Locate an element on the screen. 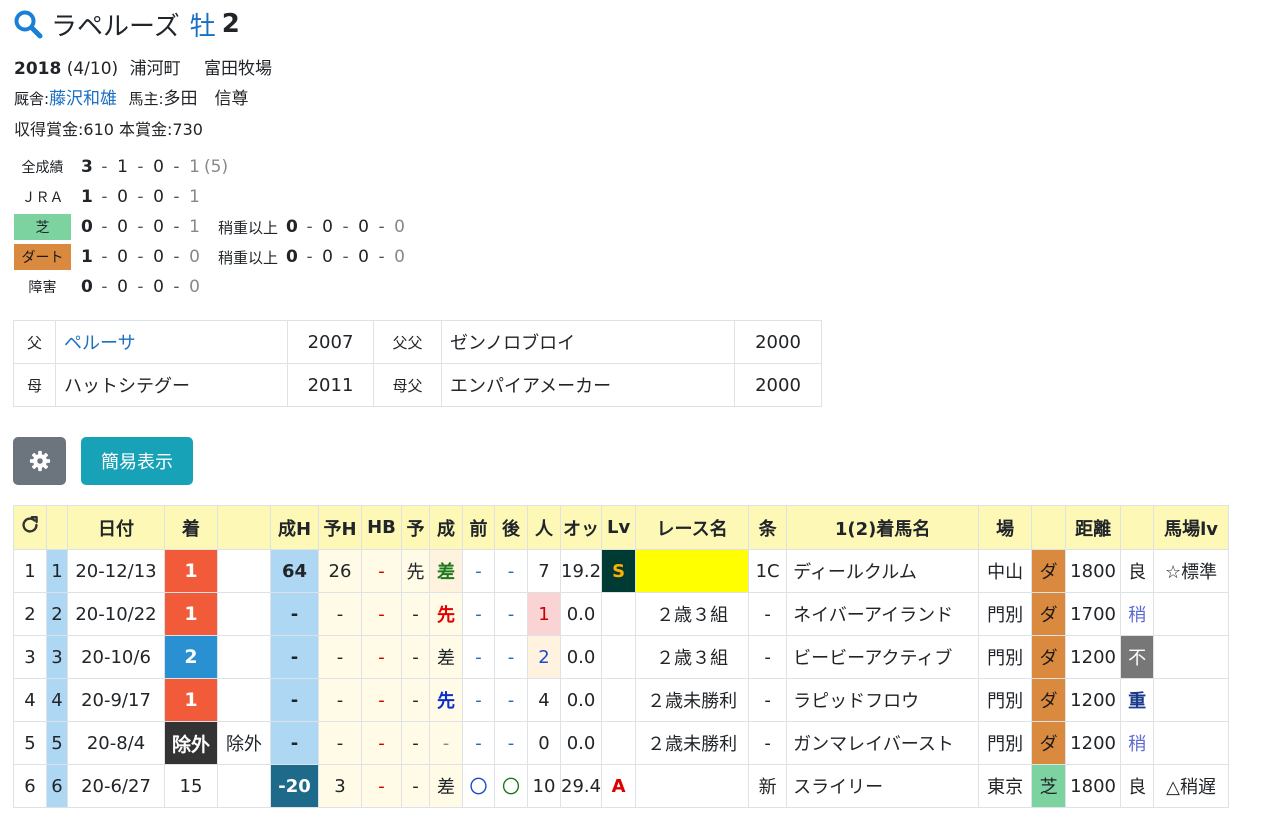 Image resolution: width=1274 pixels, height=817 pixels. horse-sex: 牡 is located at coordinates (202, 26).